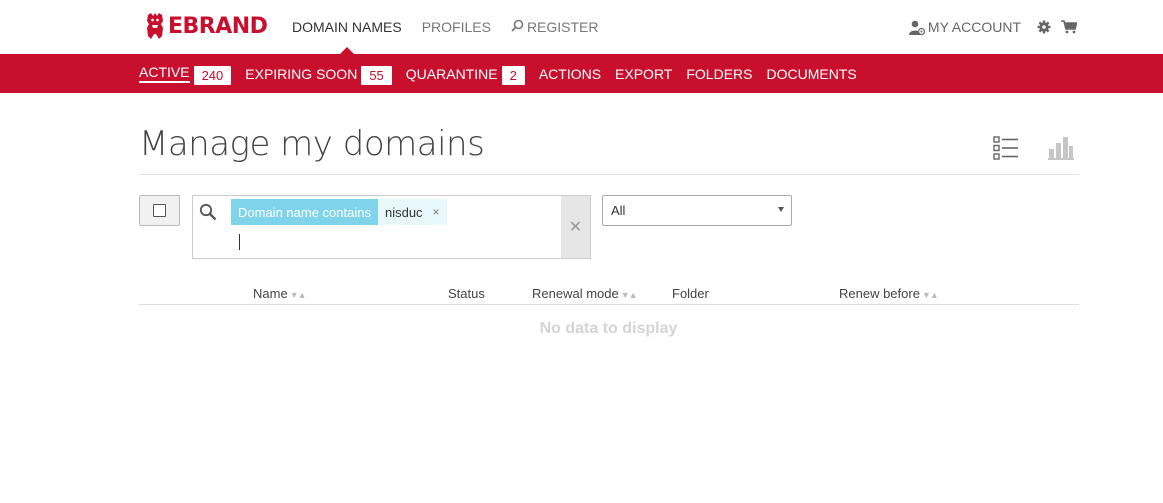 The width and height of the screenshot is (1163, 503). Describe the element at coordinates (879, 293) in the screenshot. I see `column-renew-before-label: Renew before` at that location.